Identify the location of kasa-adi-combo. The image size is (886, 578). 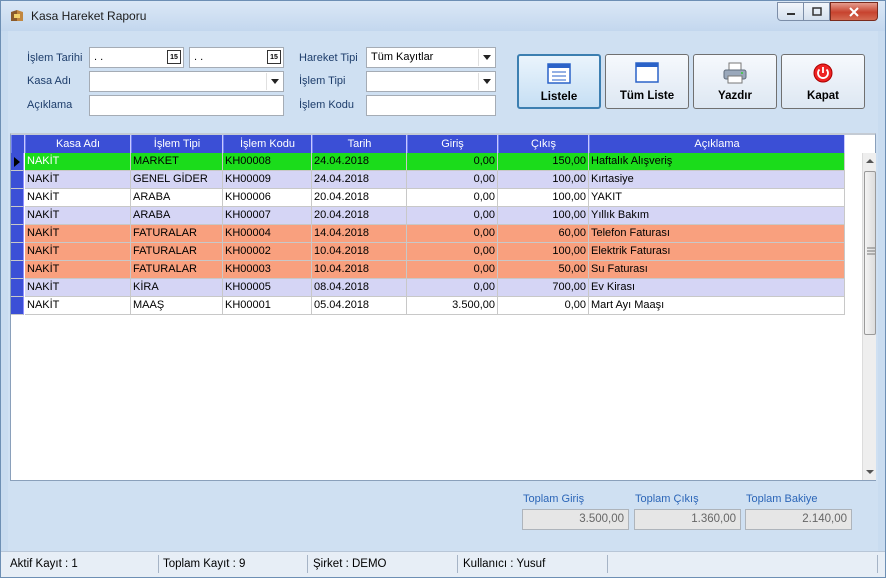
(186, 81).